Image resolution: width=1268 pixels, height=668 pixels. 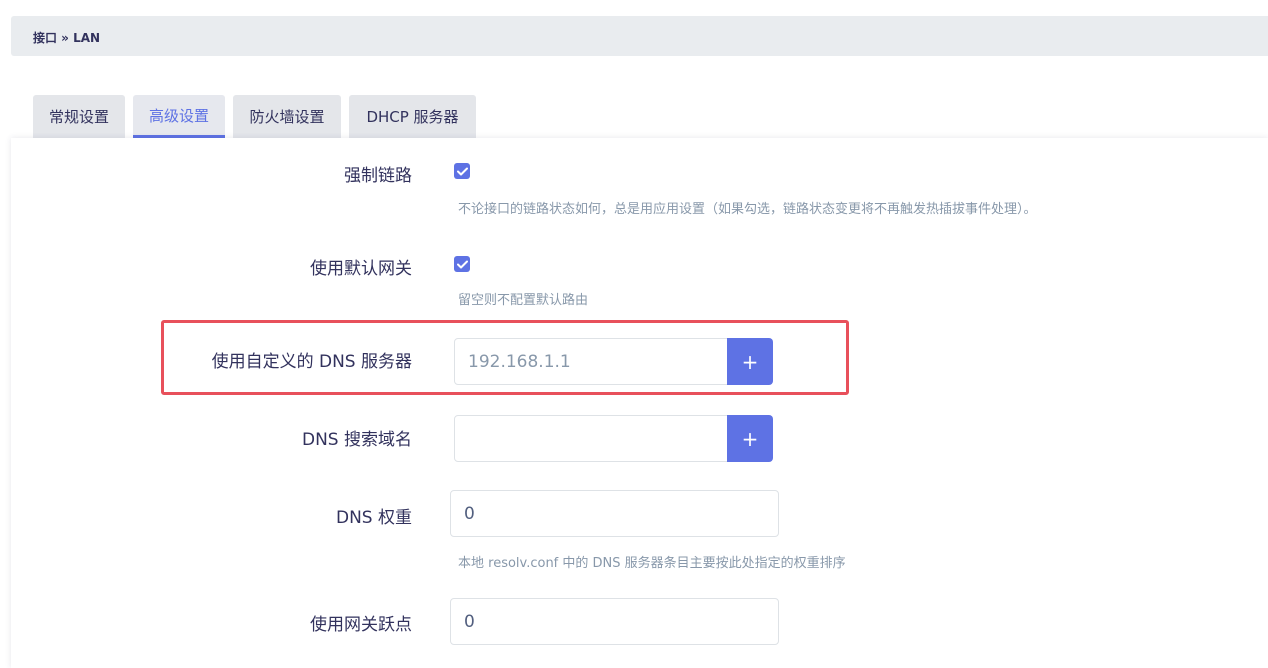 I want to click on tab-advanced-settings: 高级设置, so click(x=179, y=116).